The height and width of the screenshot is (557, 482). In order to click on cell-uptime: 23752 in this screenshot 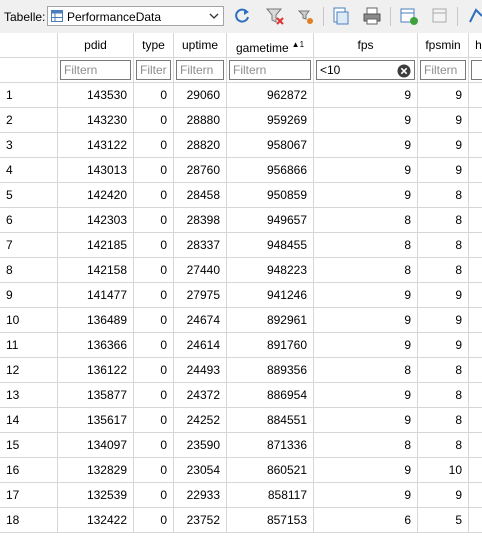, I will do `click(200, 520)`.